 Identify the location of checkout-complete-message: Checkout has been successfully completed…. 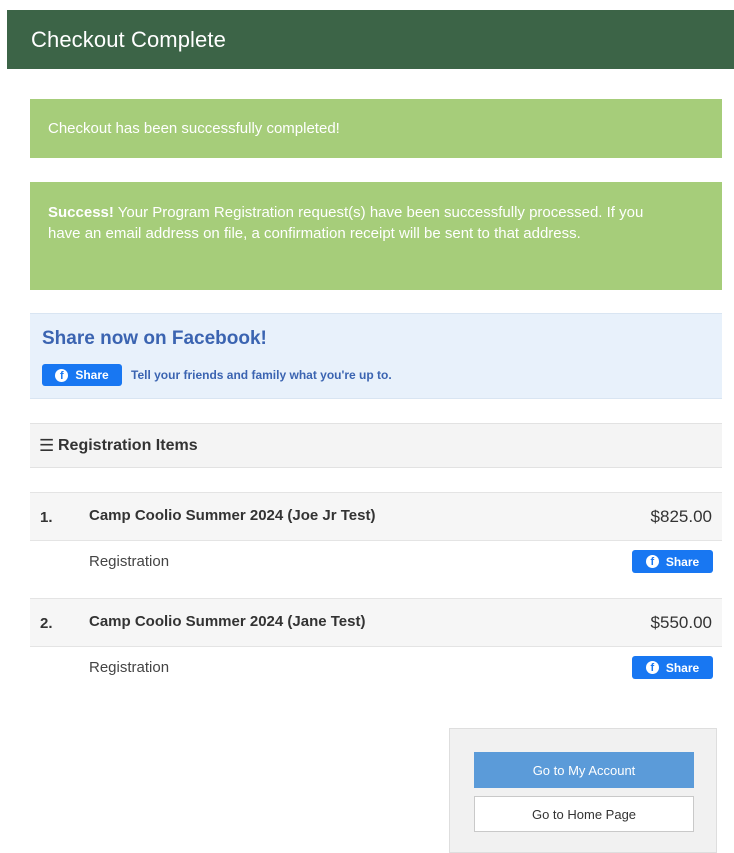
(194, 128).